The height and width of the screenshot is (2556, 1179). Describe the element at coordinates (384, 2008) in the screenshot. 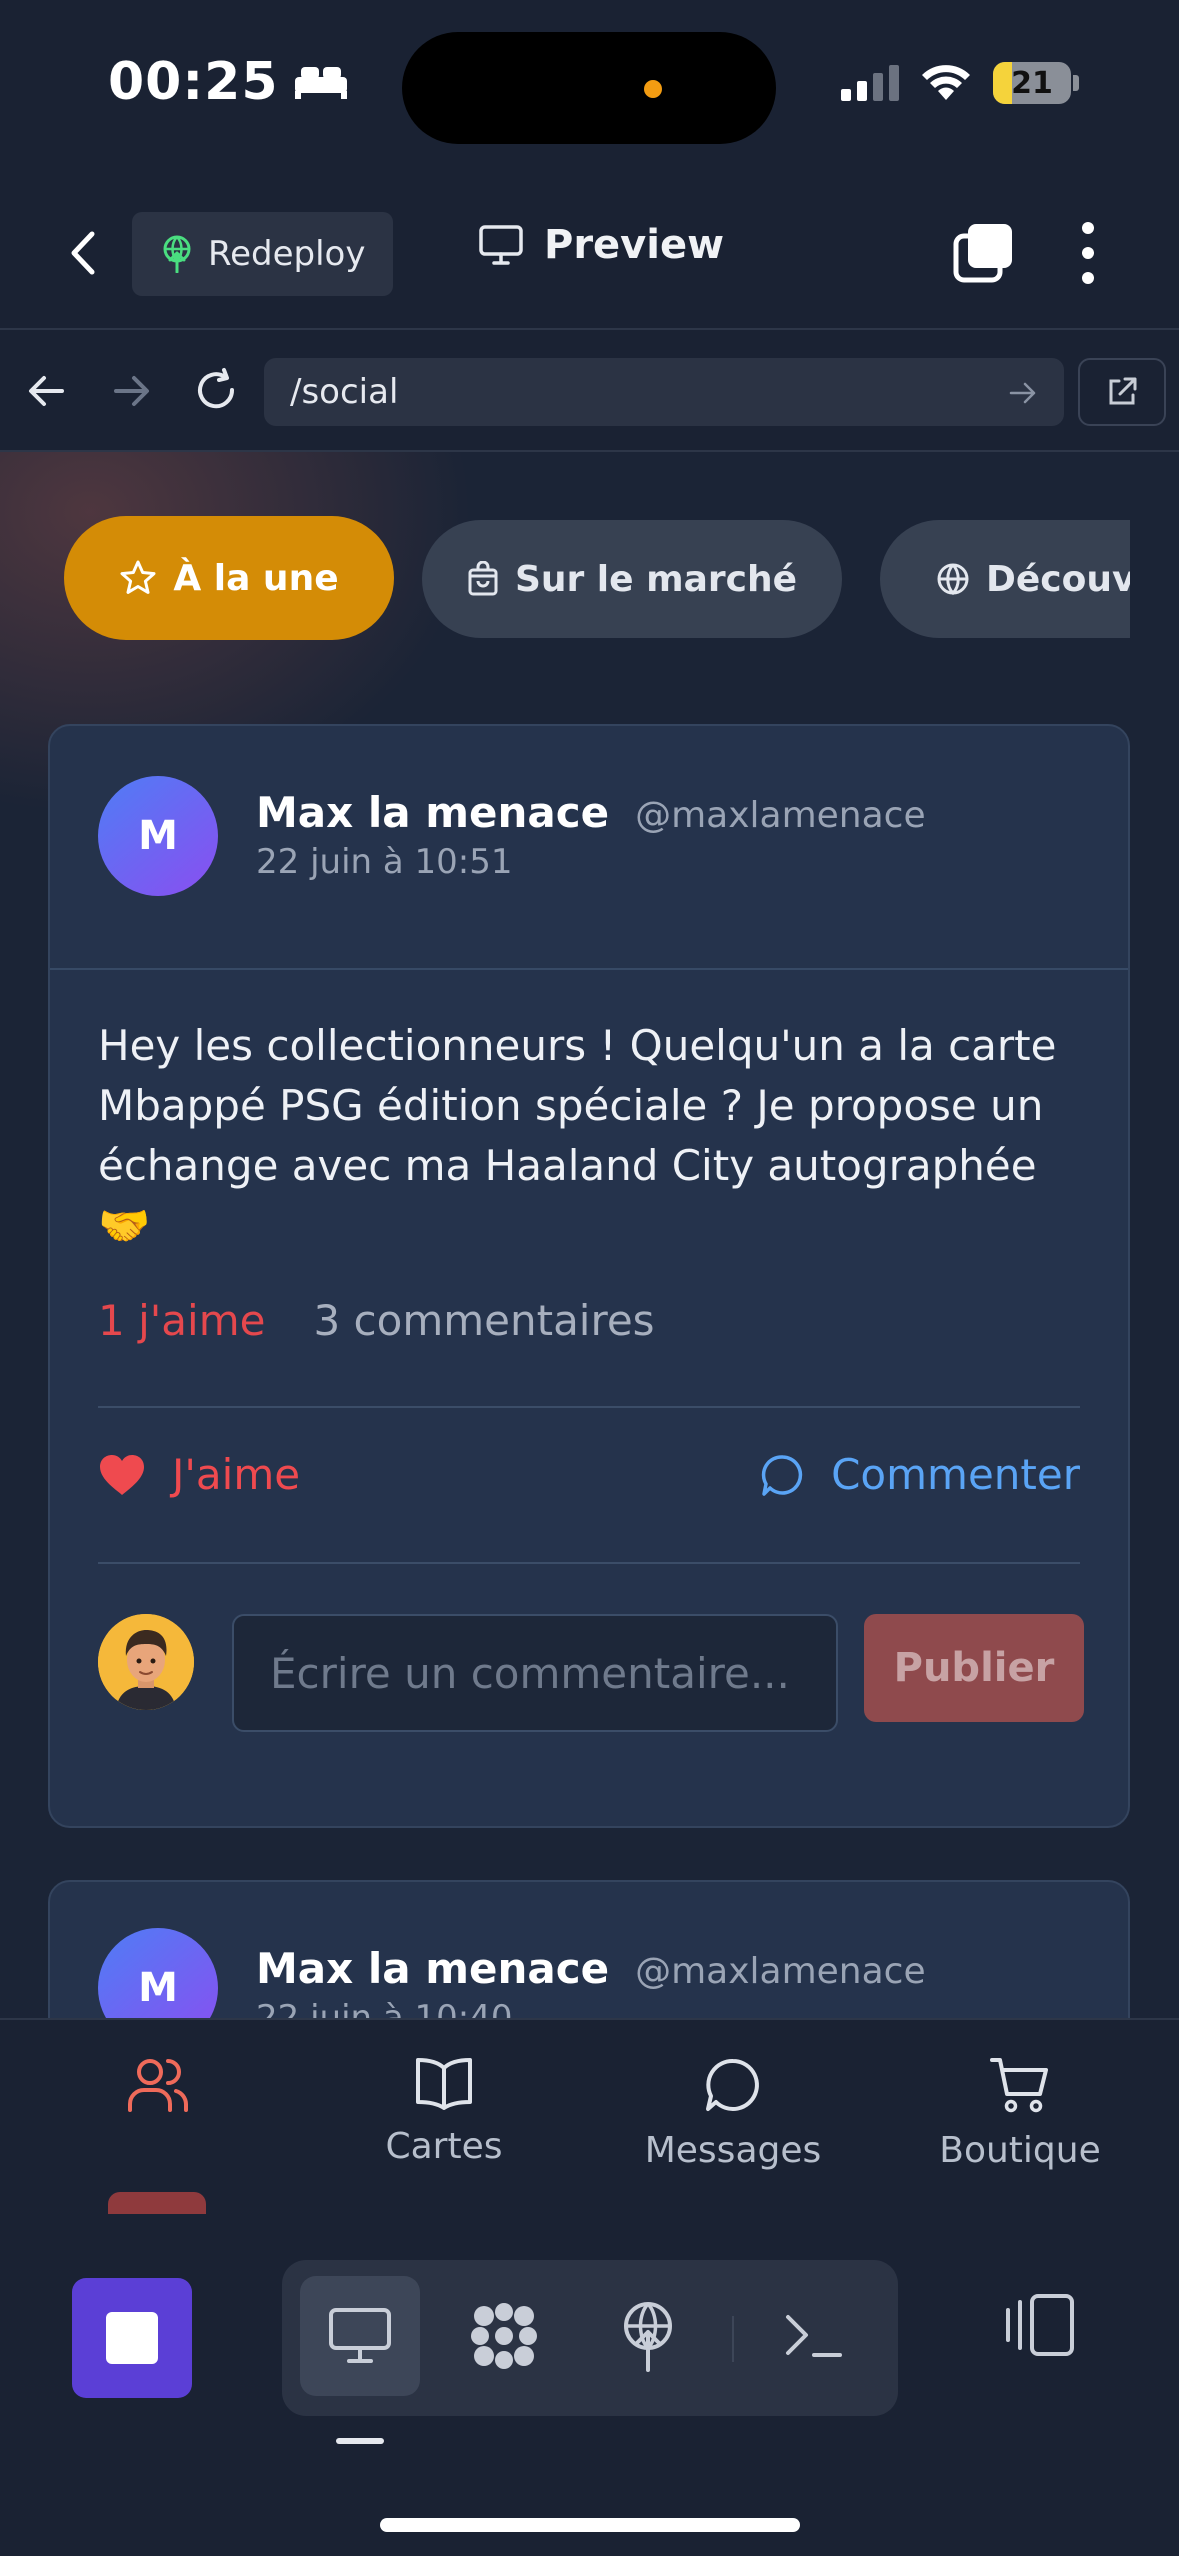

I see `post-date: 22 juin à 10:40` at that location.